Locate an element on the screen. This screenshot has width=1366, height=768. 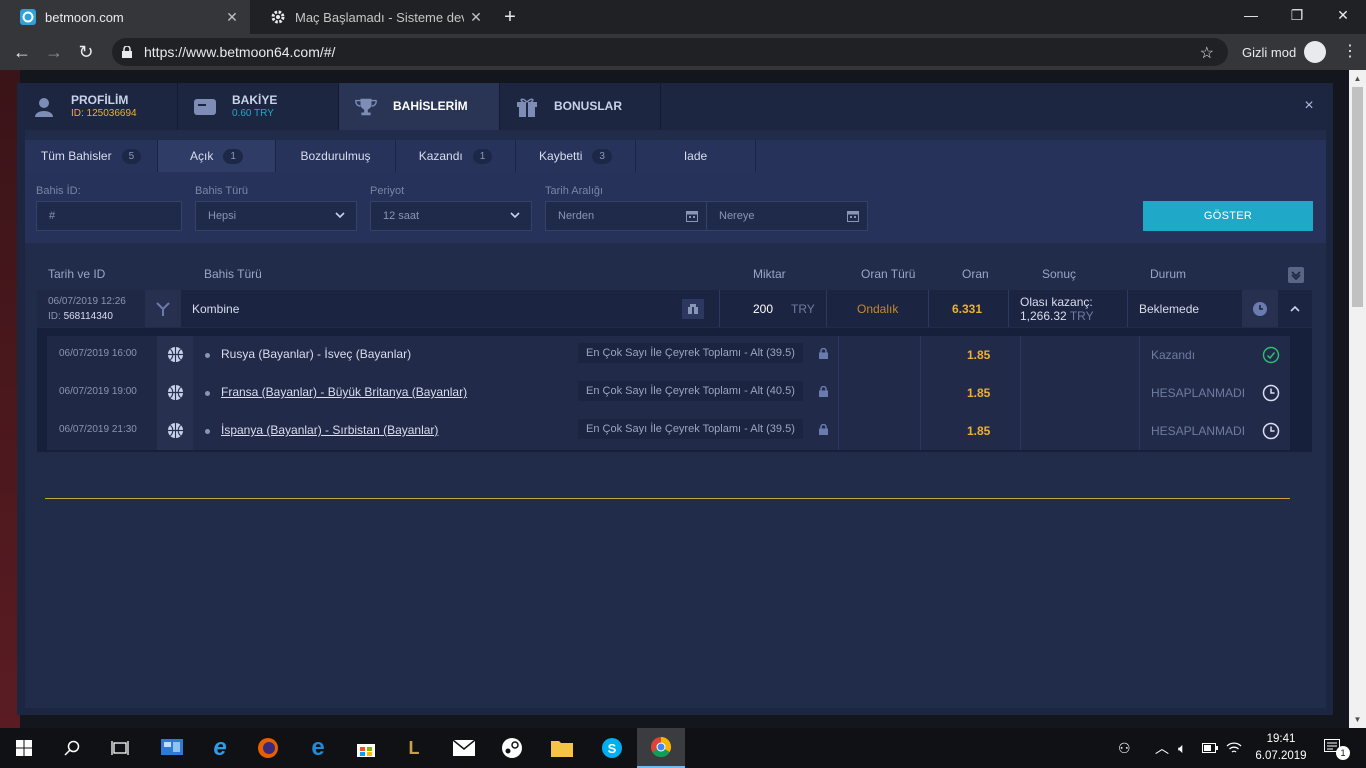
firefox-icon is located at coordinates (268, 748).